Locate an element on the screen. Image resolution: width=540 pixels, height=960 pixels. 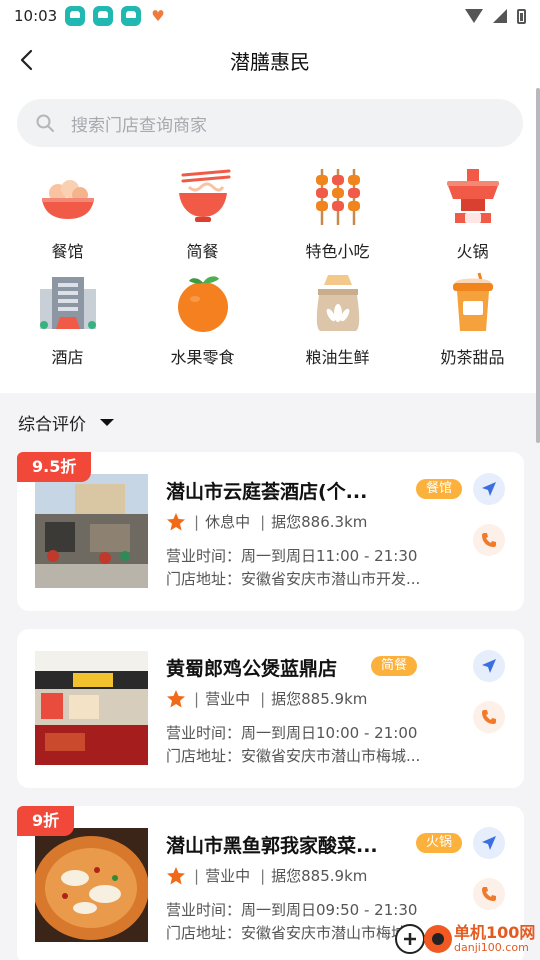
business-hours: 营业时间：周一到周日09:50 - 21:30 is located at coordinates (292, 910).